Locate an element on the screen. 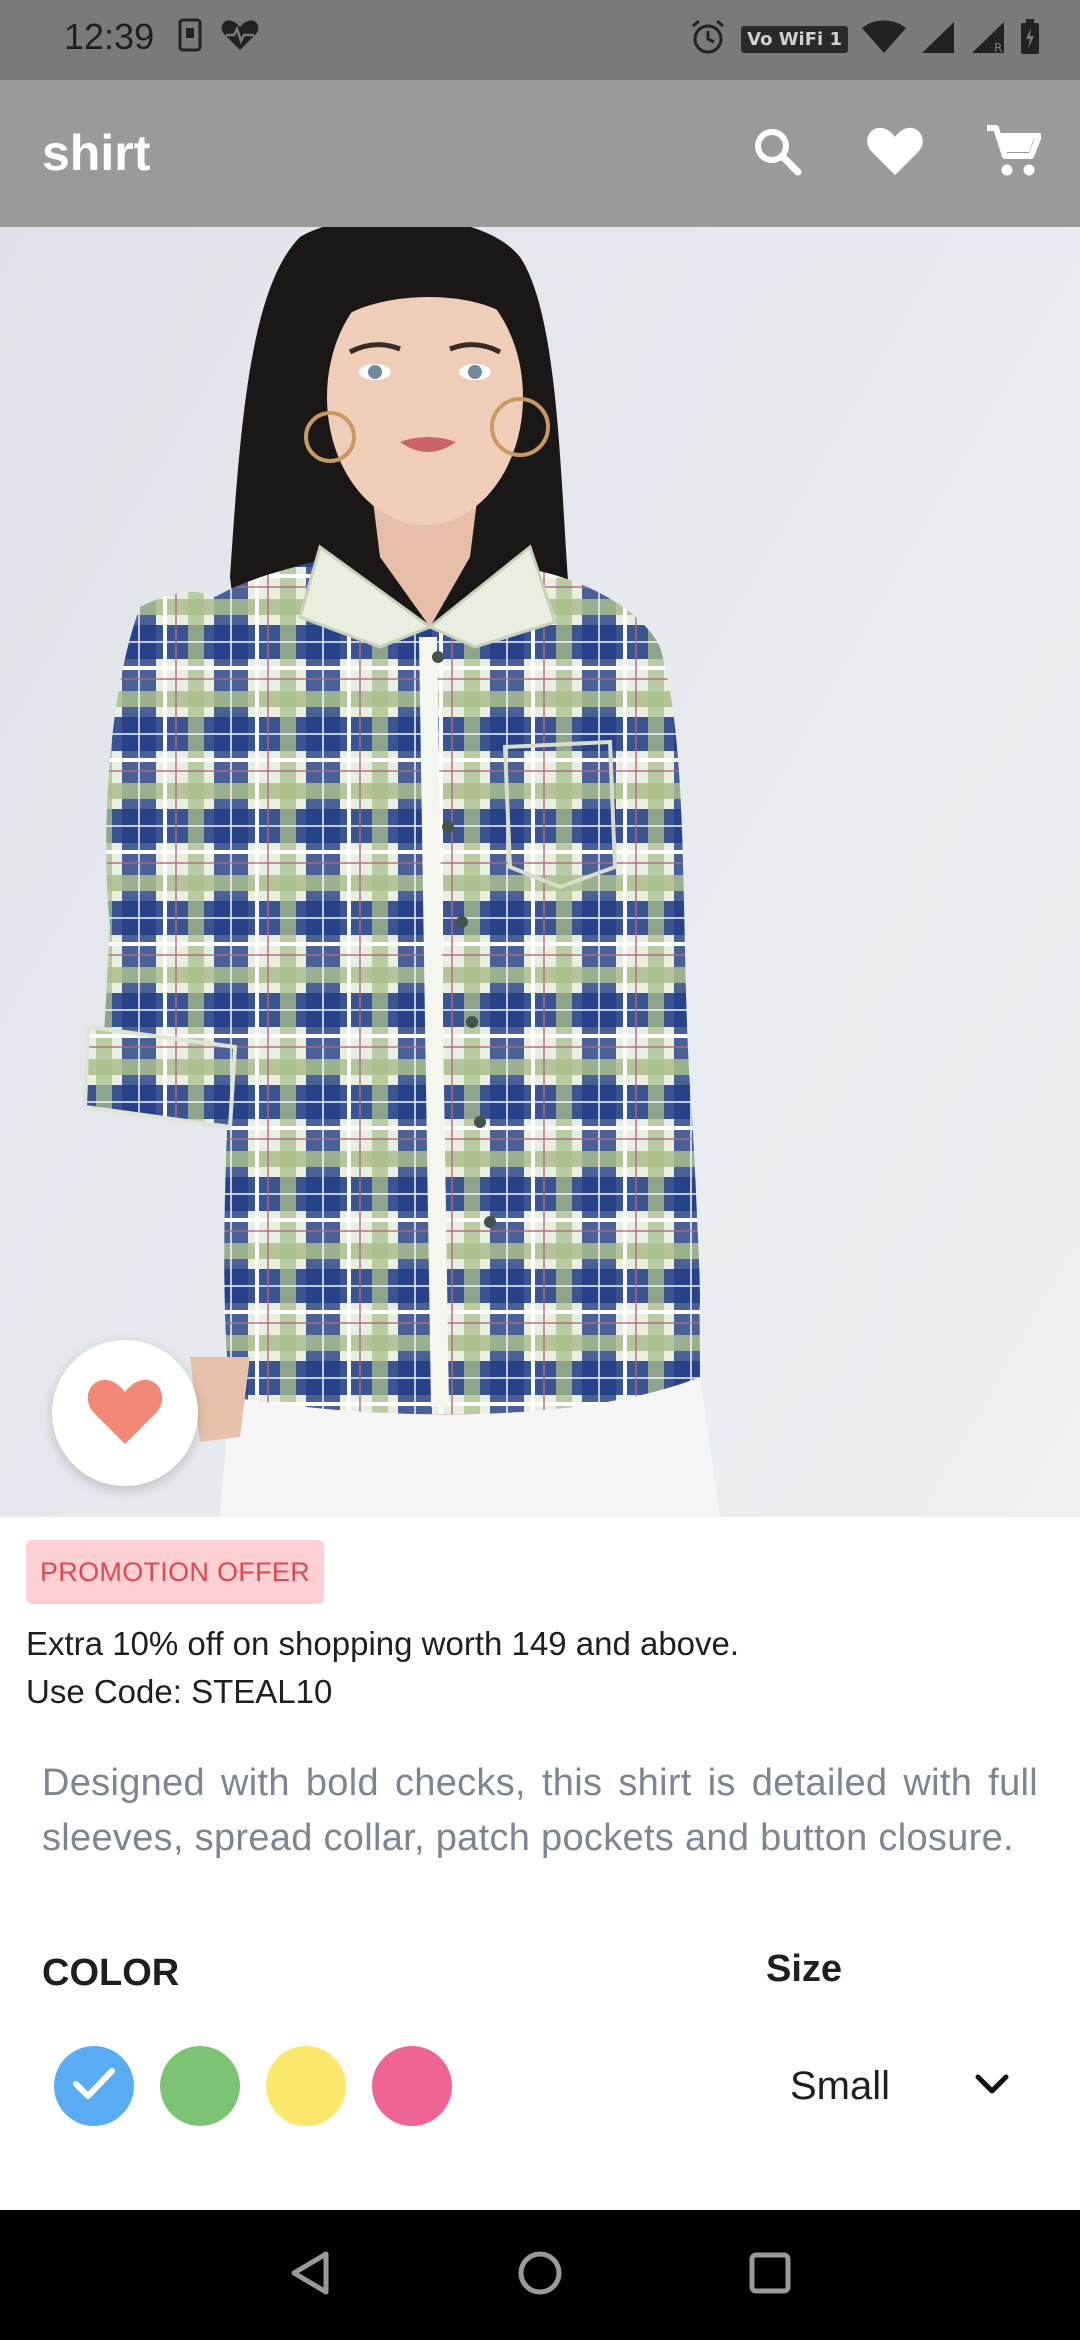 This screenshot has width=1080, height=2340. search-button is located at coordinates (777, 153).